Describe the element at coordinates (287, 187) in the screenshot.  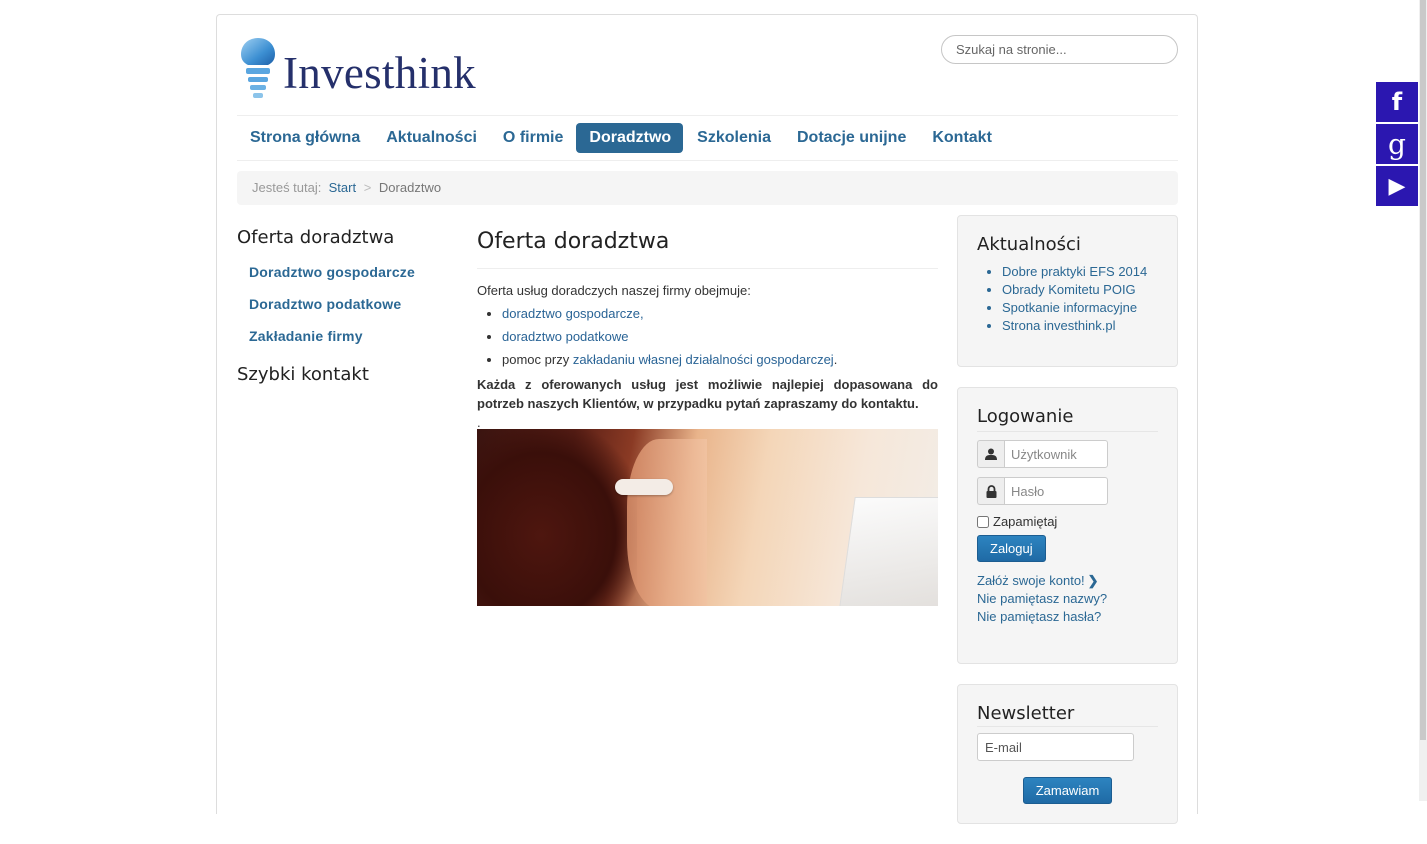
I see `breadcrumb-prefix: Jesteś tutaj:` at that location.